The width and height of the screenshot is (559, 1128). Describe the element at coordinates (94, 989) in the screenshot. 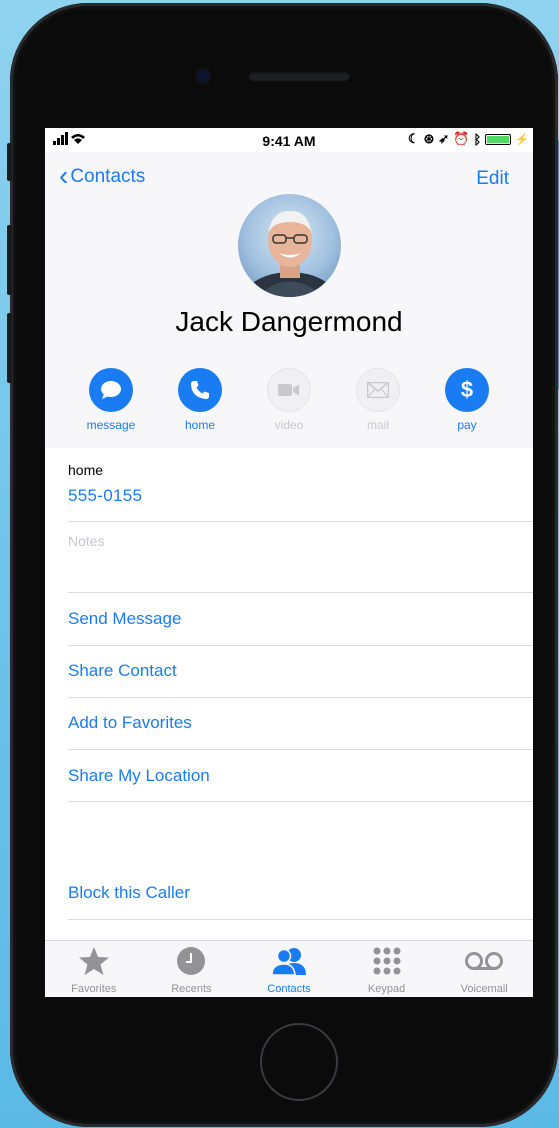

I see `tab-favorites-label: Favorites` at that location.